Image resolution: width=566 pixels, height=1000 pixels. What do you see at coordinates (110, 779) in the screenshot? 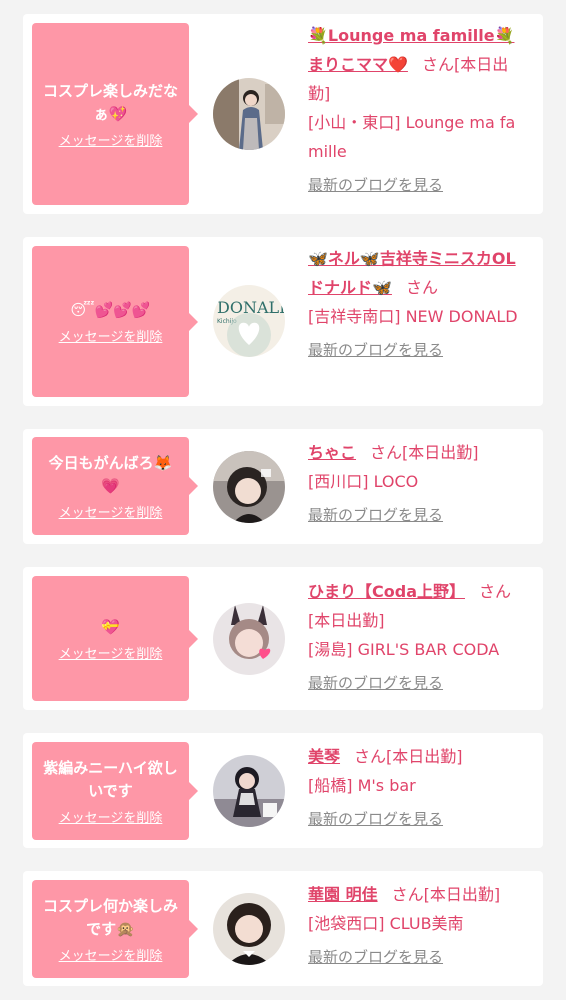
I see `message-text: 紫編みニーハイ欲しいです` at bounding box center [110, 779].